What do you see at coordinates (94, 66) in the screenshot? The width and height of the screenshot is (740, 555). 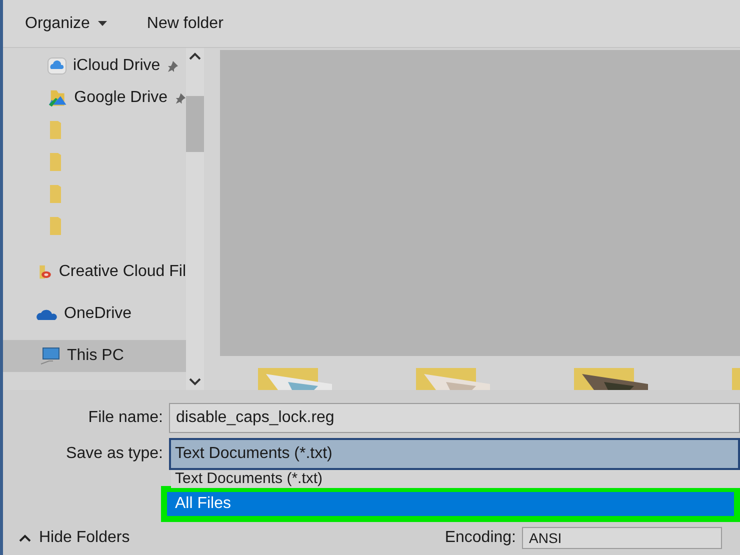 I see `nav-item: iCloud Drive` at bounding box center [94, 66].